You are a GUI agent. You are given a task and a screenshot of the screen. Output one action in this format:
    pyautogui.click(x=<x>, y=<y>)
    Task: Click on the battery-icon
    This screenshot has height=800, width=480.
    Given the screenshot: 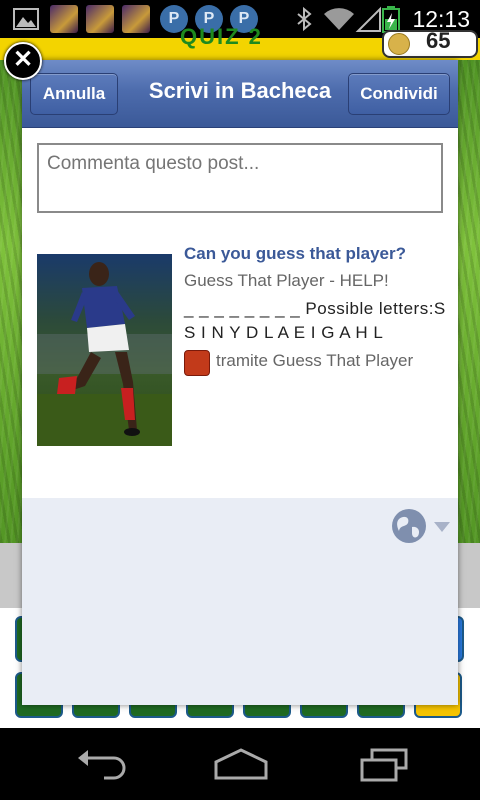 What is the action you would take?
    pyautogui.click(x=391, y=19)
    